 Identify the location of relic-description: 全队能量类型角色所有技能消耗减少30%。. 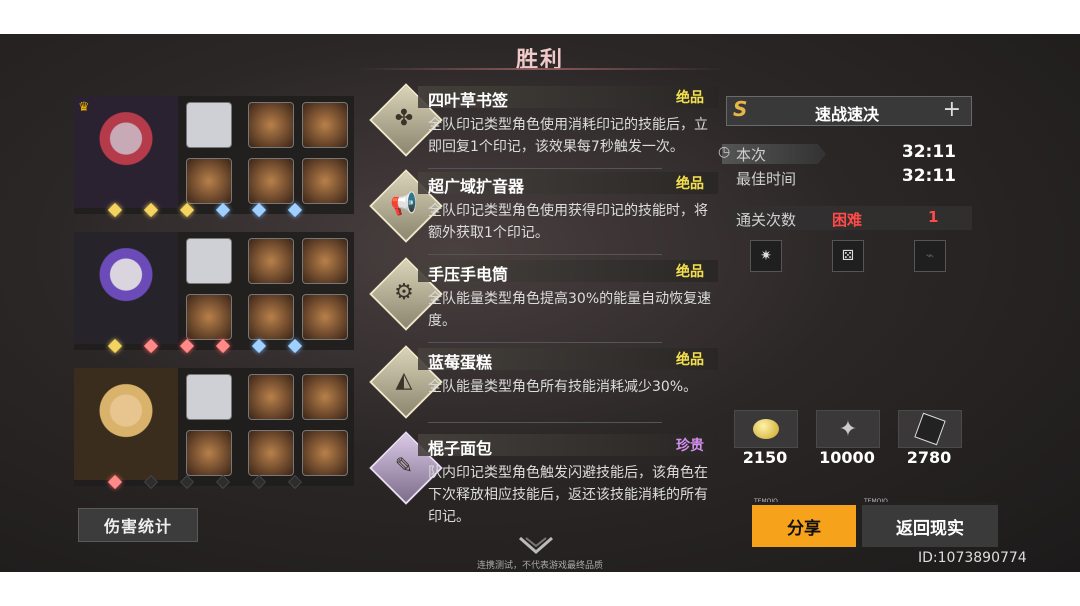
(563, 387).